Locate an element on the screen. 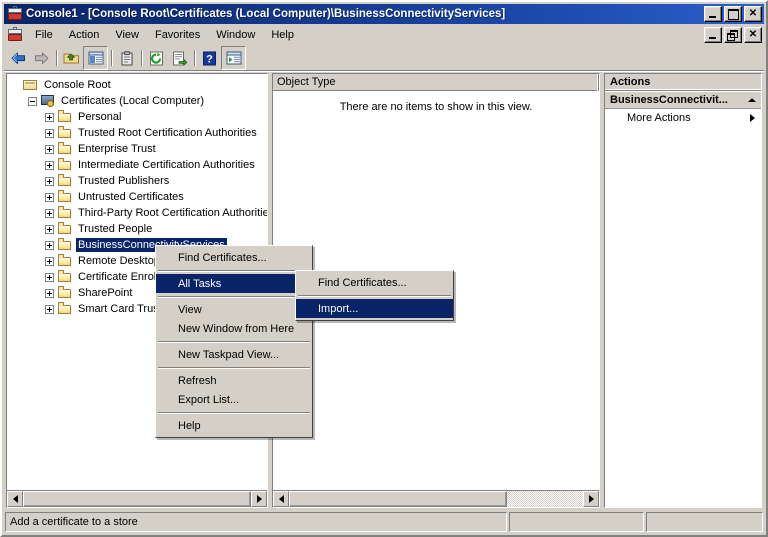 The image size is (768, 537). export-list-icon is located at coordinates (179, 58).